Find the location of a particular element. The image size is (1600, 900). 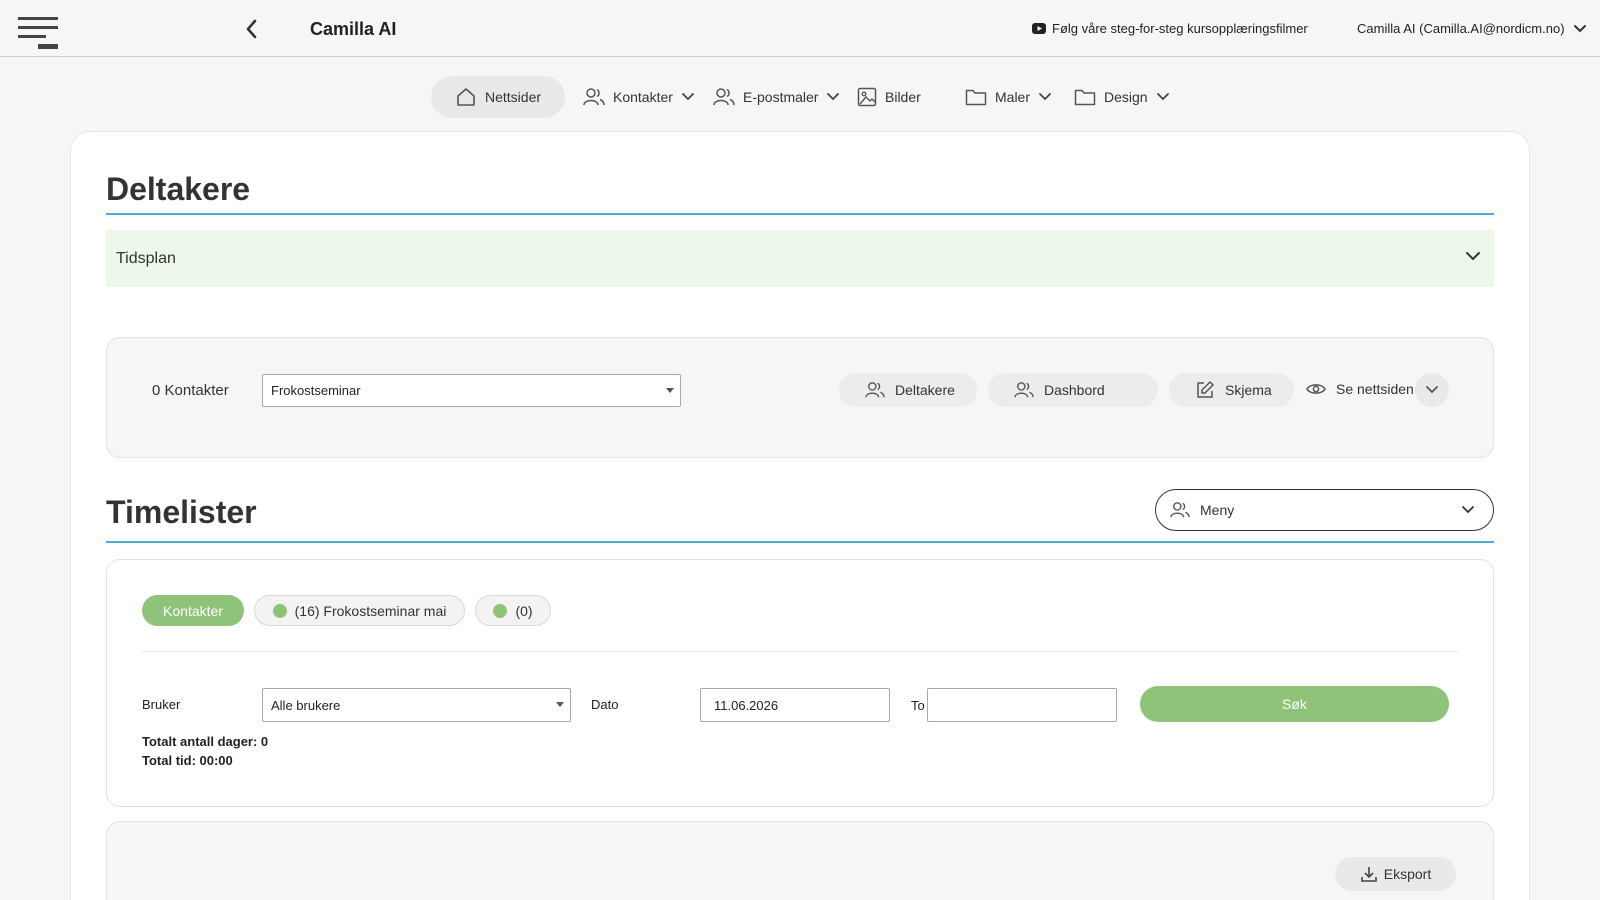

tab-kontakter: Kontakter is located at coordinates (193, 610).